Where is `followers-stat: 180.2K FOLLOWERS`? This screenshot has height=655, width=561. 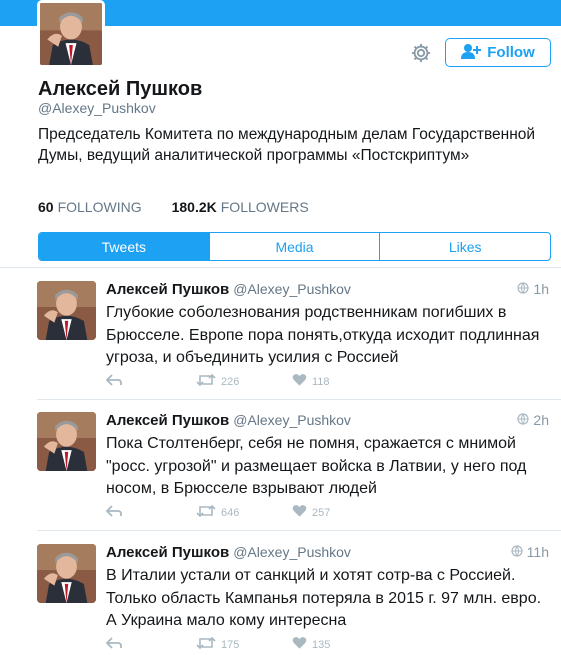 followers-stat: 180.2K FOLLOWERS is located at coordinates (240, 207).